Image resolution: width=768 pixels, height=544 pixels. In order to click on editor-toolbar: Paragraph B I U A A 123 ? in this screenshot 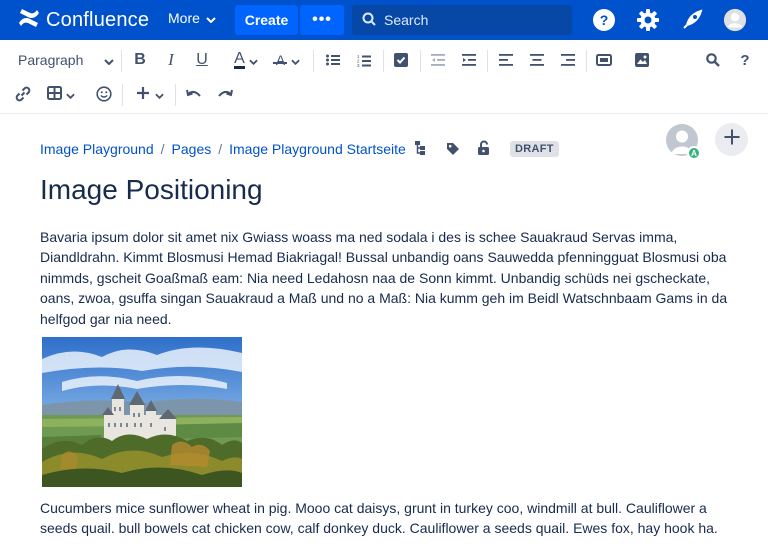, I will do `click(384, 77)`.